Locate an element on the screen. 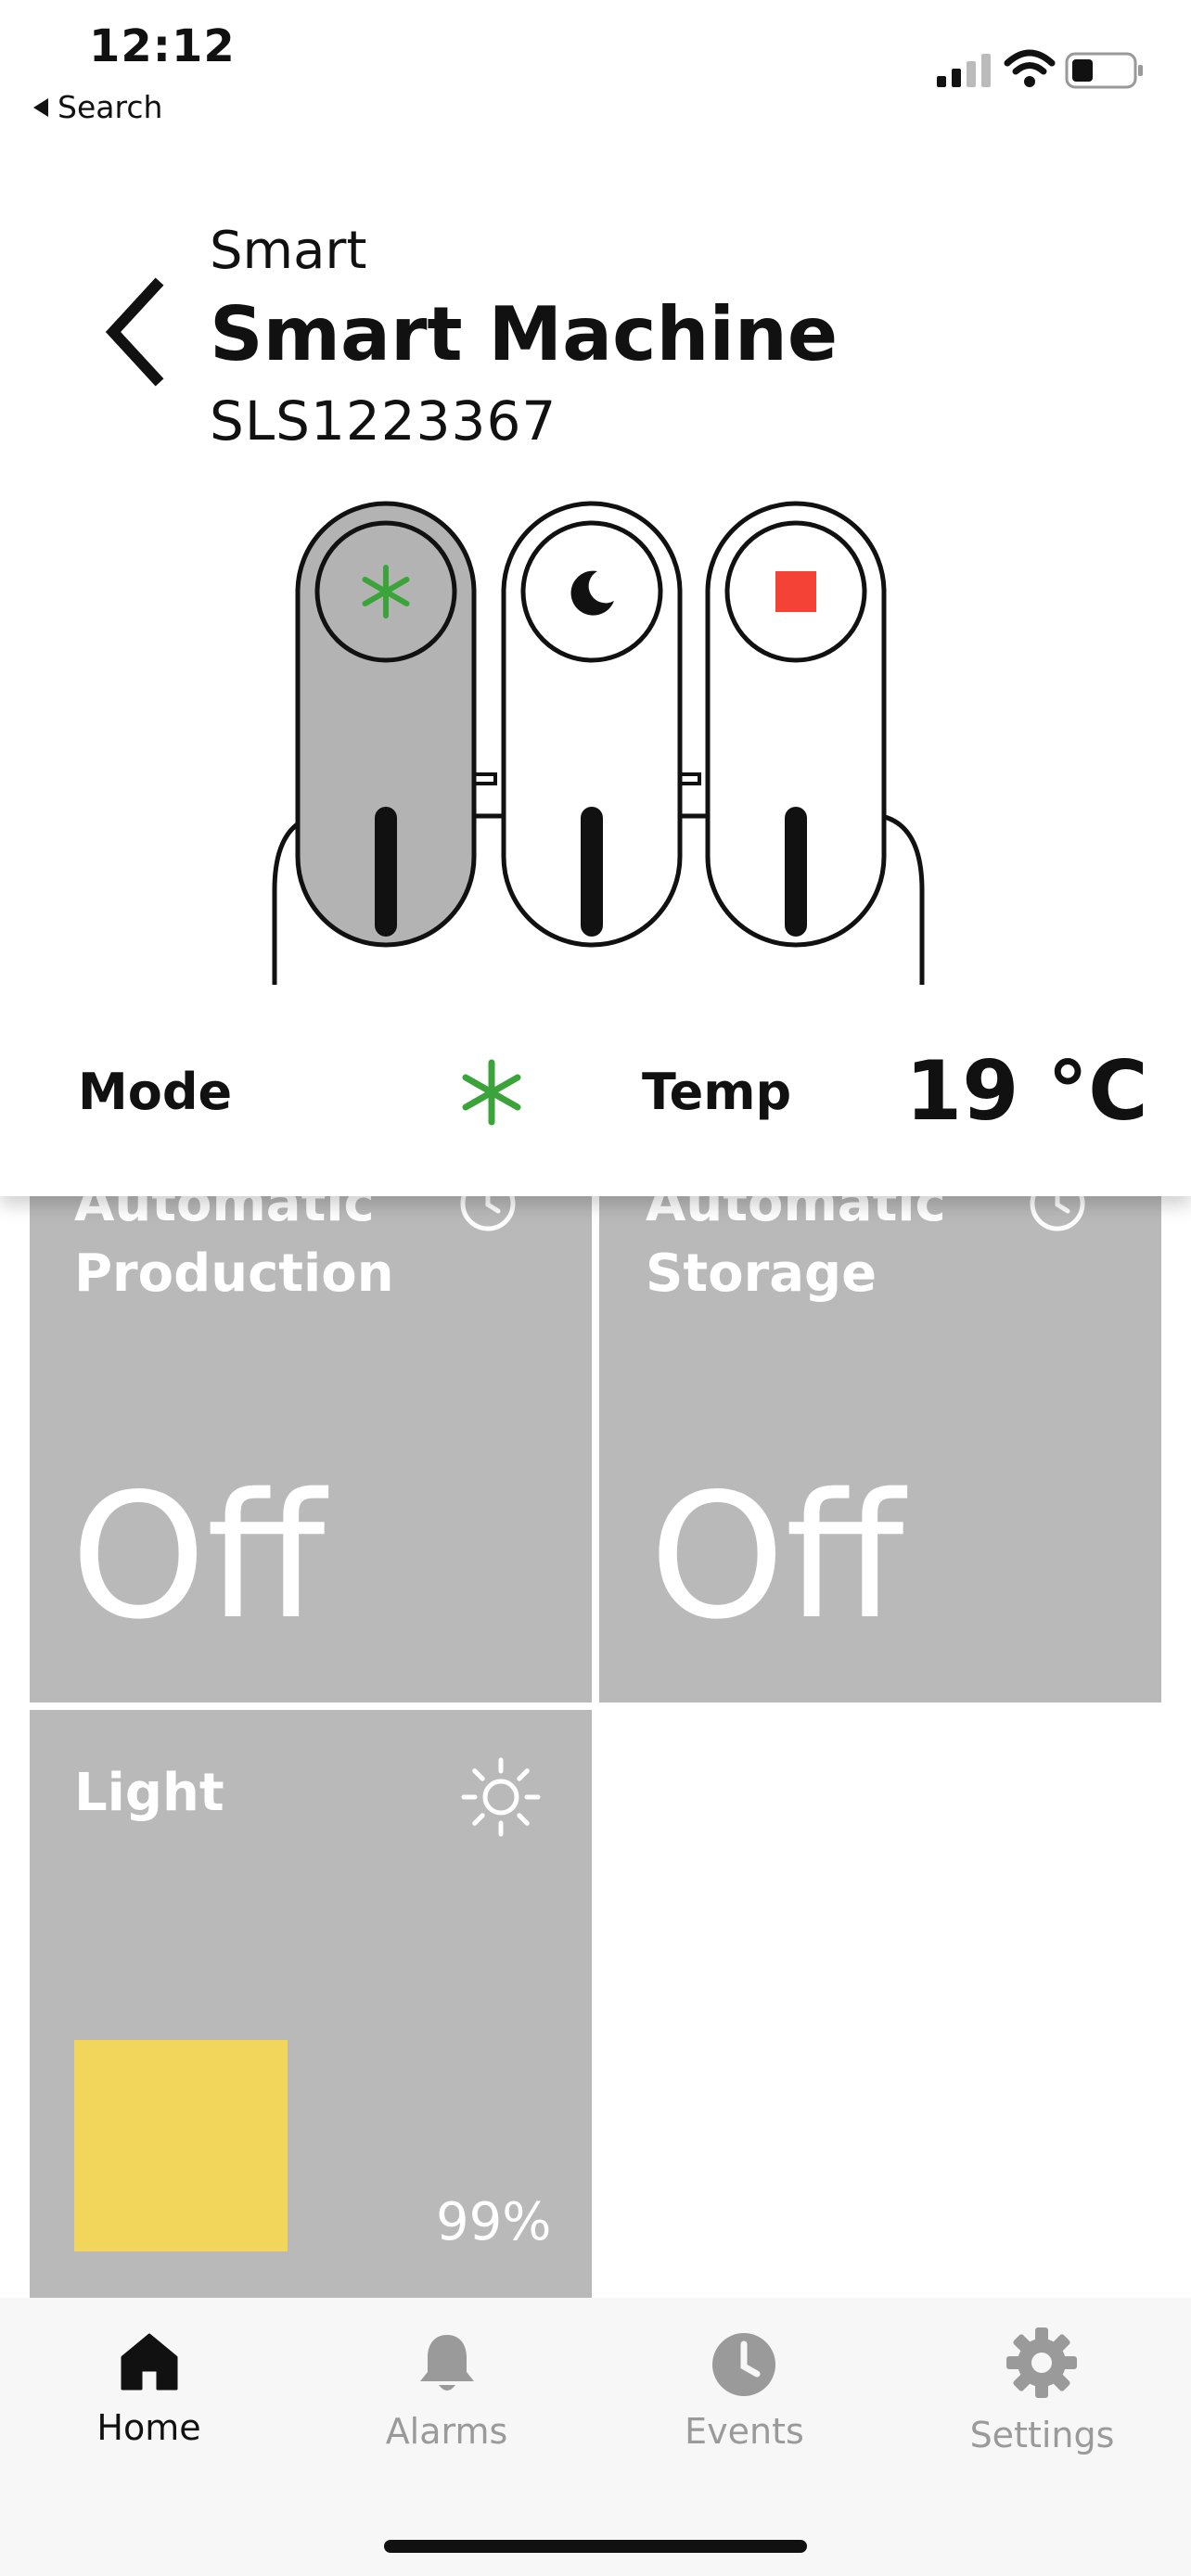 This screenshot has width=1191, height=2576. light-level-value: 99% is located at coordinates (494, 2222).